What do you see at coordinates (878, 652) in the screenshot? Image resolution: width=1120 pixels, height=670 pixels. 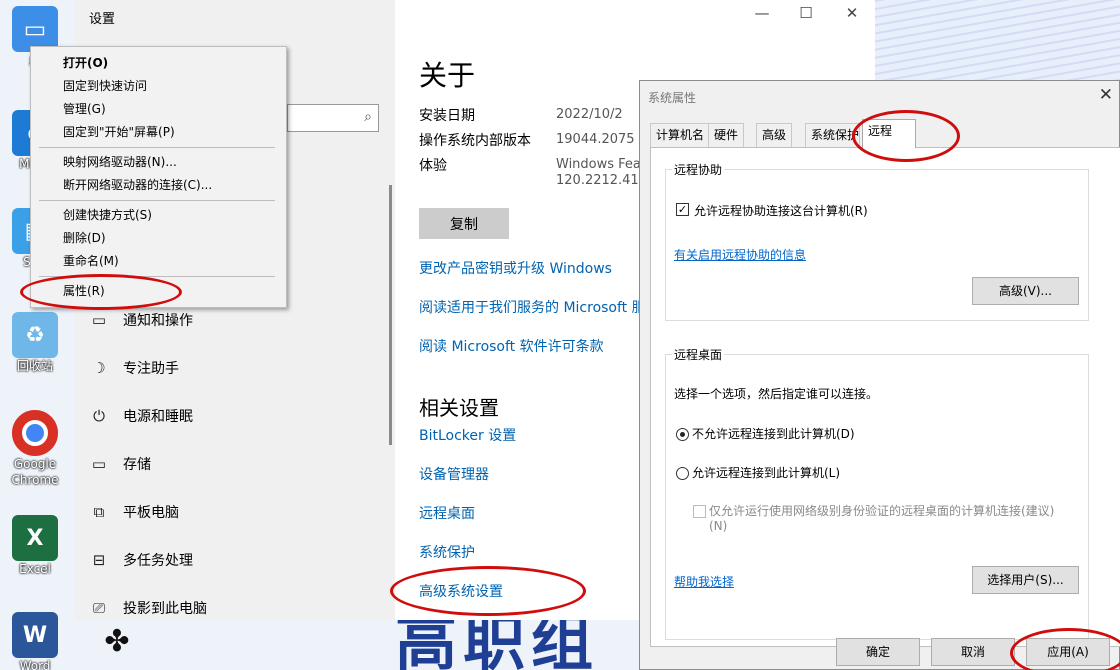 I see `ok-button: 确定` at bounding box center [878, 652].